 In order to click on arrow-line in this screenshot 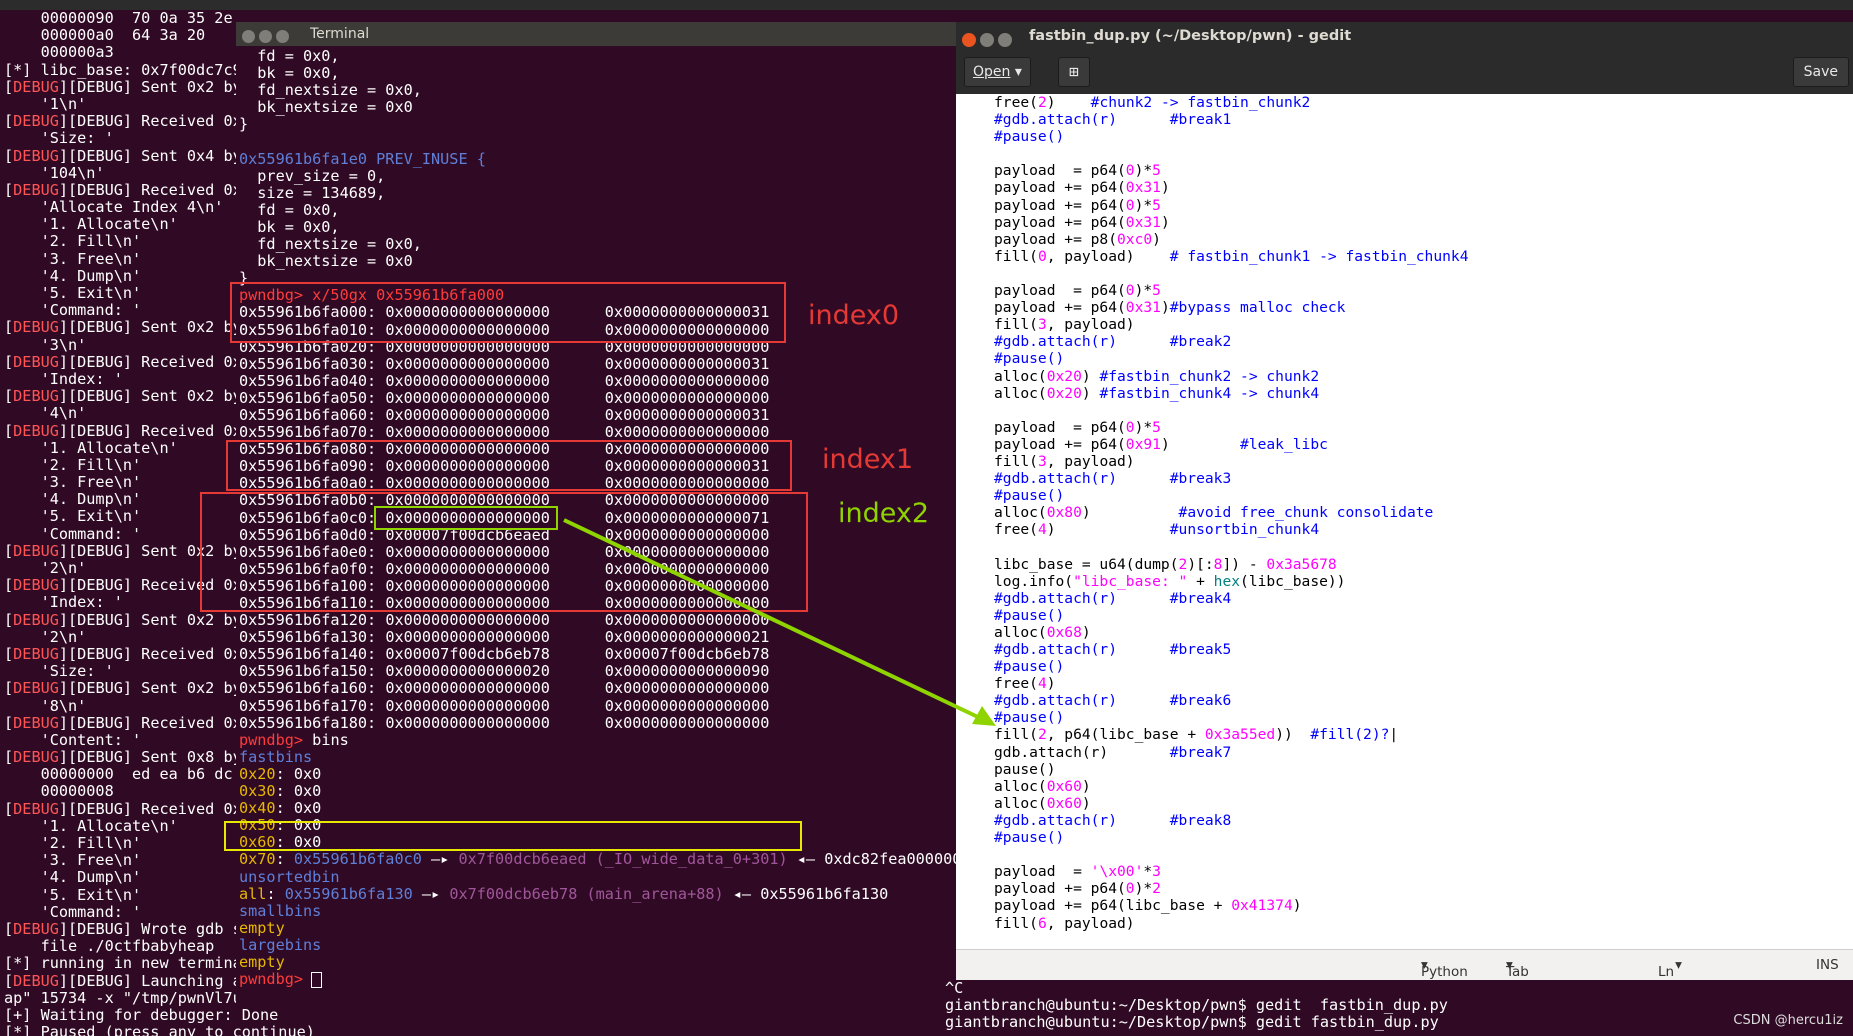, I will do `click(772, 619)`.